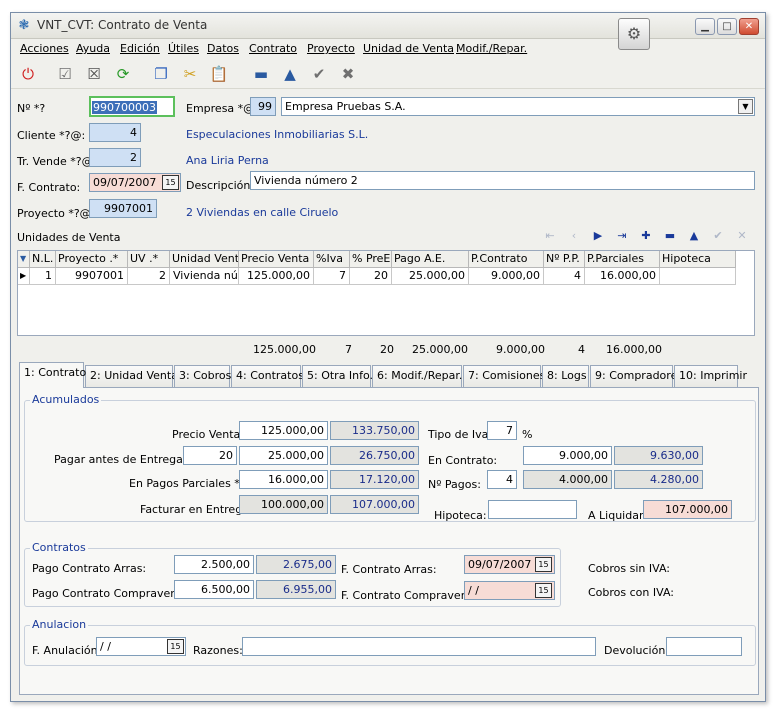 The height and width of the screenshot is (713, 778). What do you see at coordinates (348, 74) in the screenshot?
I see `cancel-icon: ✖` at bounding box center [348, 74].